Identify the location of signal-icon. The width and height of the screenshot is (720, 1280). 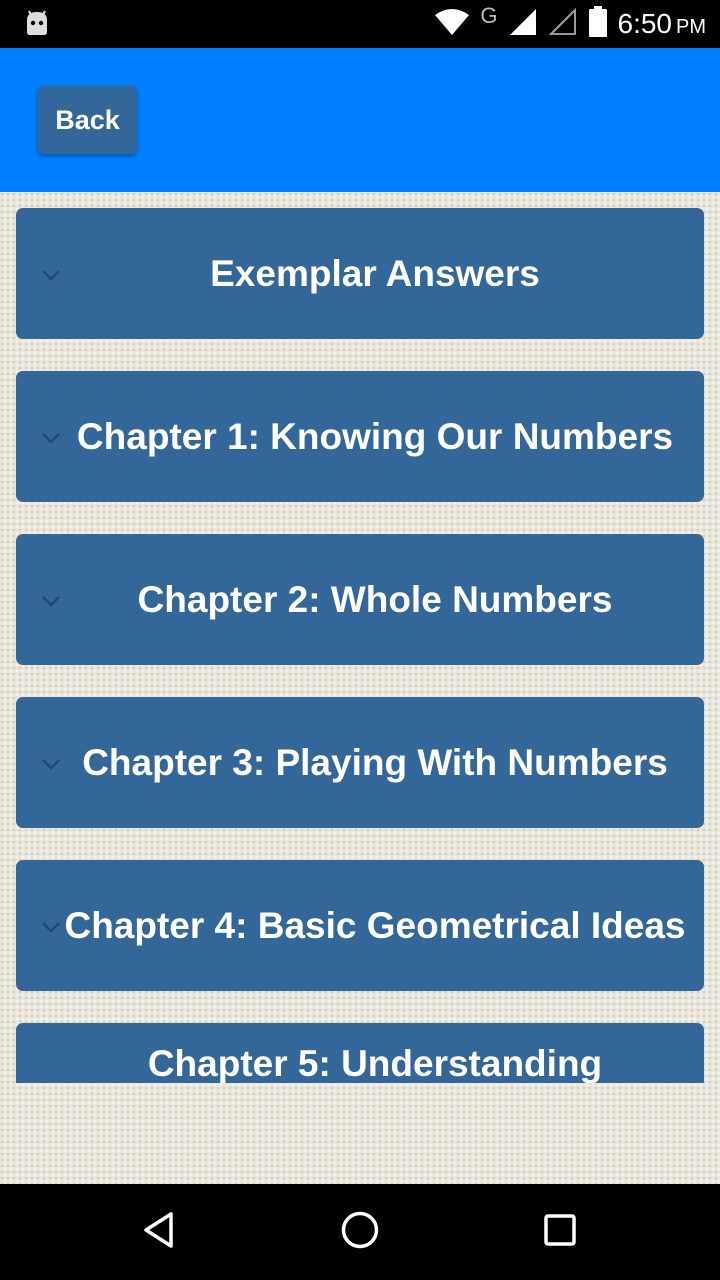
(523, 24).